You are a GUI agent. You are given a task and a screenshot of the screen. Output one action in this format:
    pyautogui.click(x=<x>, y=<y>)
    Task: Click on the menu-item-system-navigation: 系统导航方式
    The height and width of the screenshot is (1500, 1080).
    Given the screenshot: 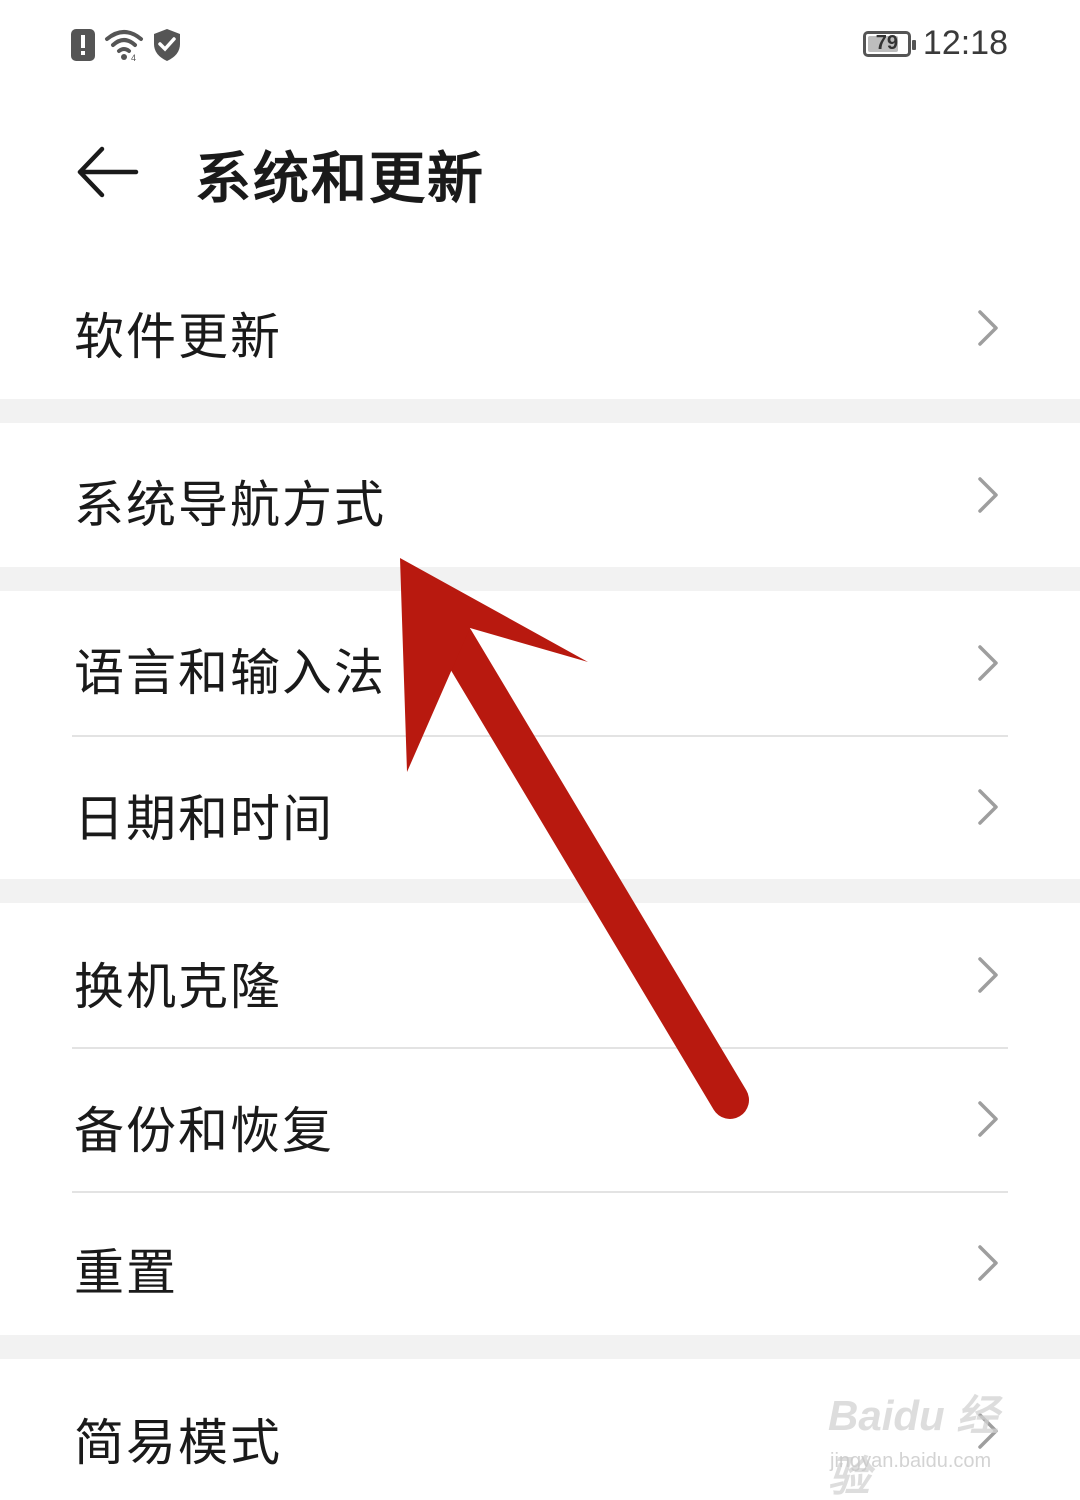 What is the action you would take?
    pyautogui.click(x=540, y=495)
    